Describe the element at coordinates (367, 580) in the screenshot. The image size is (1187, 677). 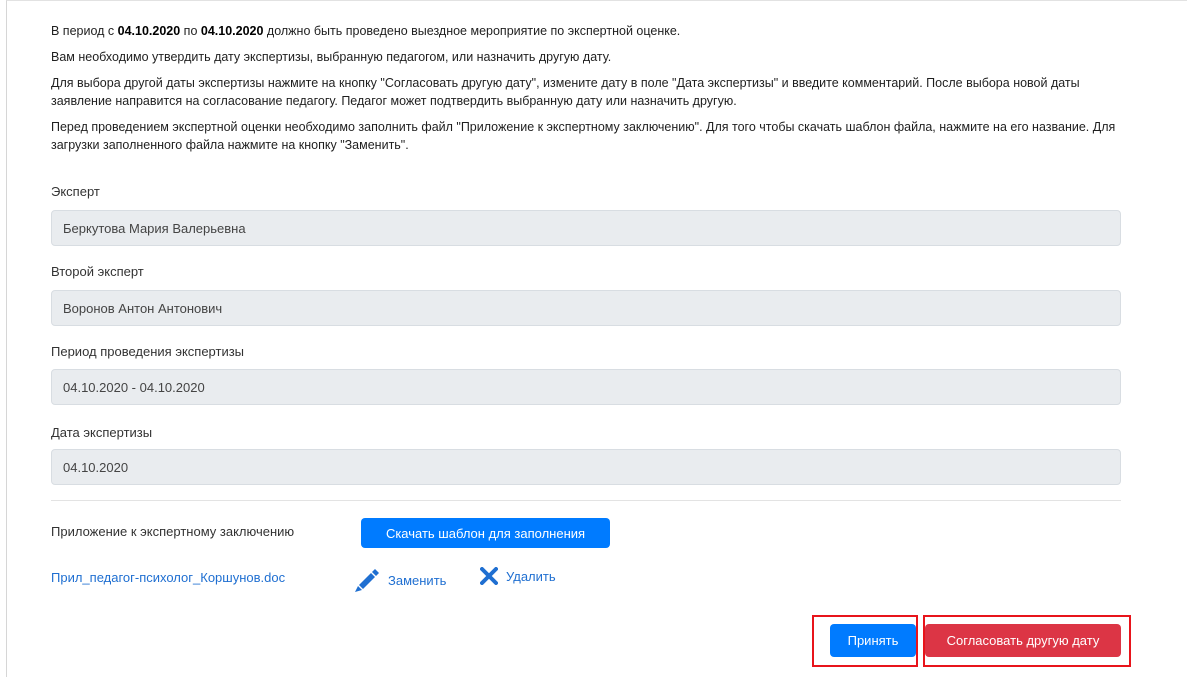
I see `pencil-icon` at that location.